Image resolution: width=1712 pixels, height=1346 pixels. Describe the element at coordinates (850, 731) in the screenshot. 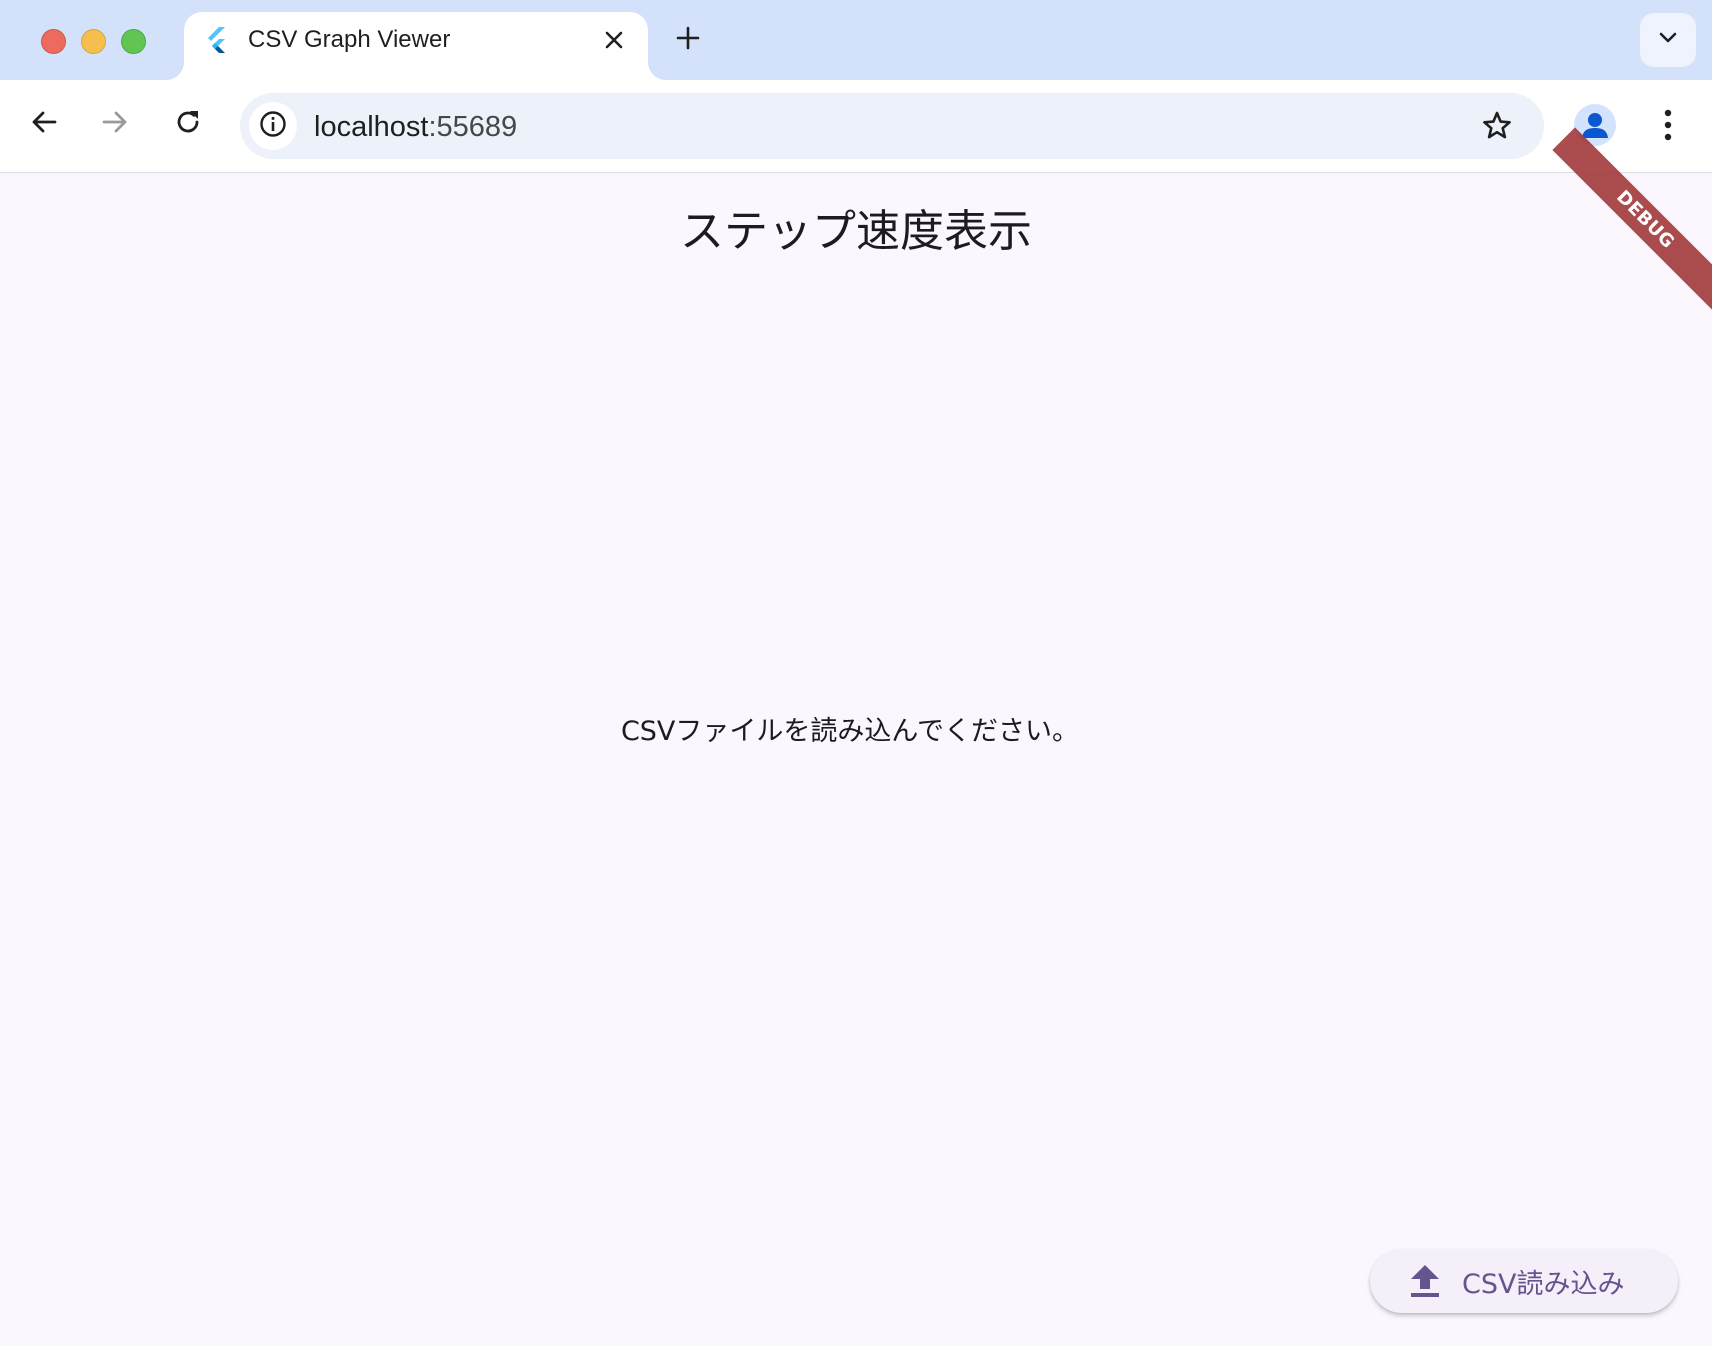

I see `empty-state-message: CSVファイルを読み込んでください。` at that location.